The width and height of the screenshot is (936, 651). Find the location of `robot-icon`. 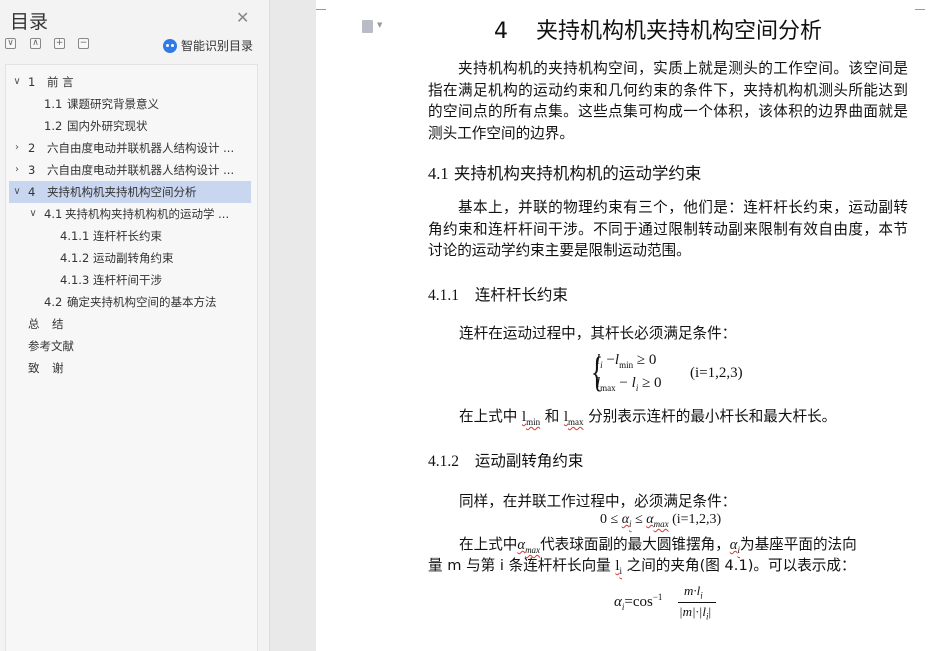

robot-icon is located at coordinates (170, 45).